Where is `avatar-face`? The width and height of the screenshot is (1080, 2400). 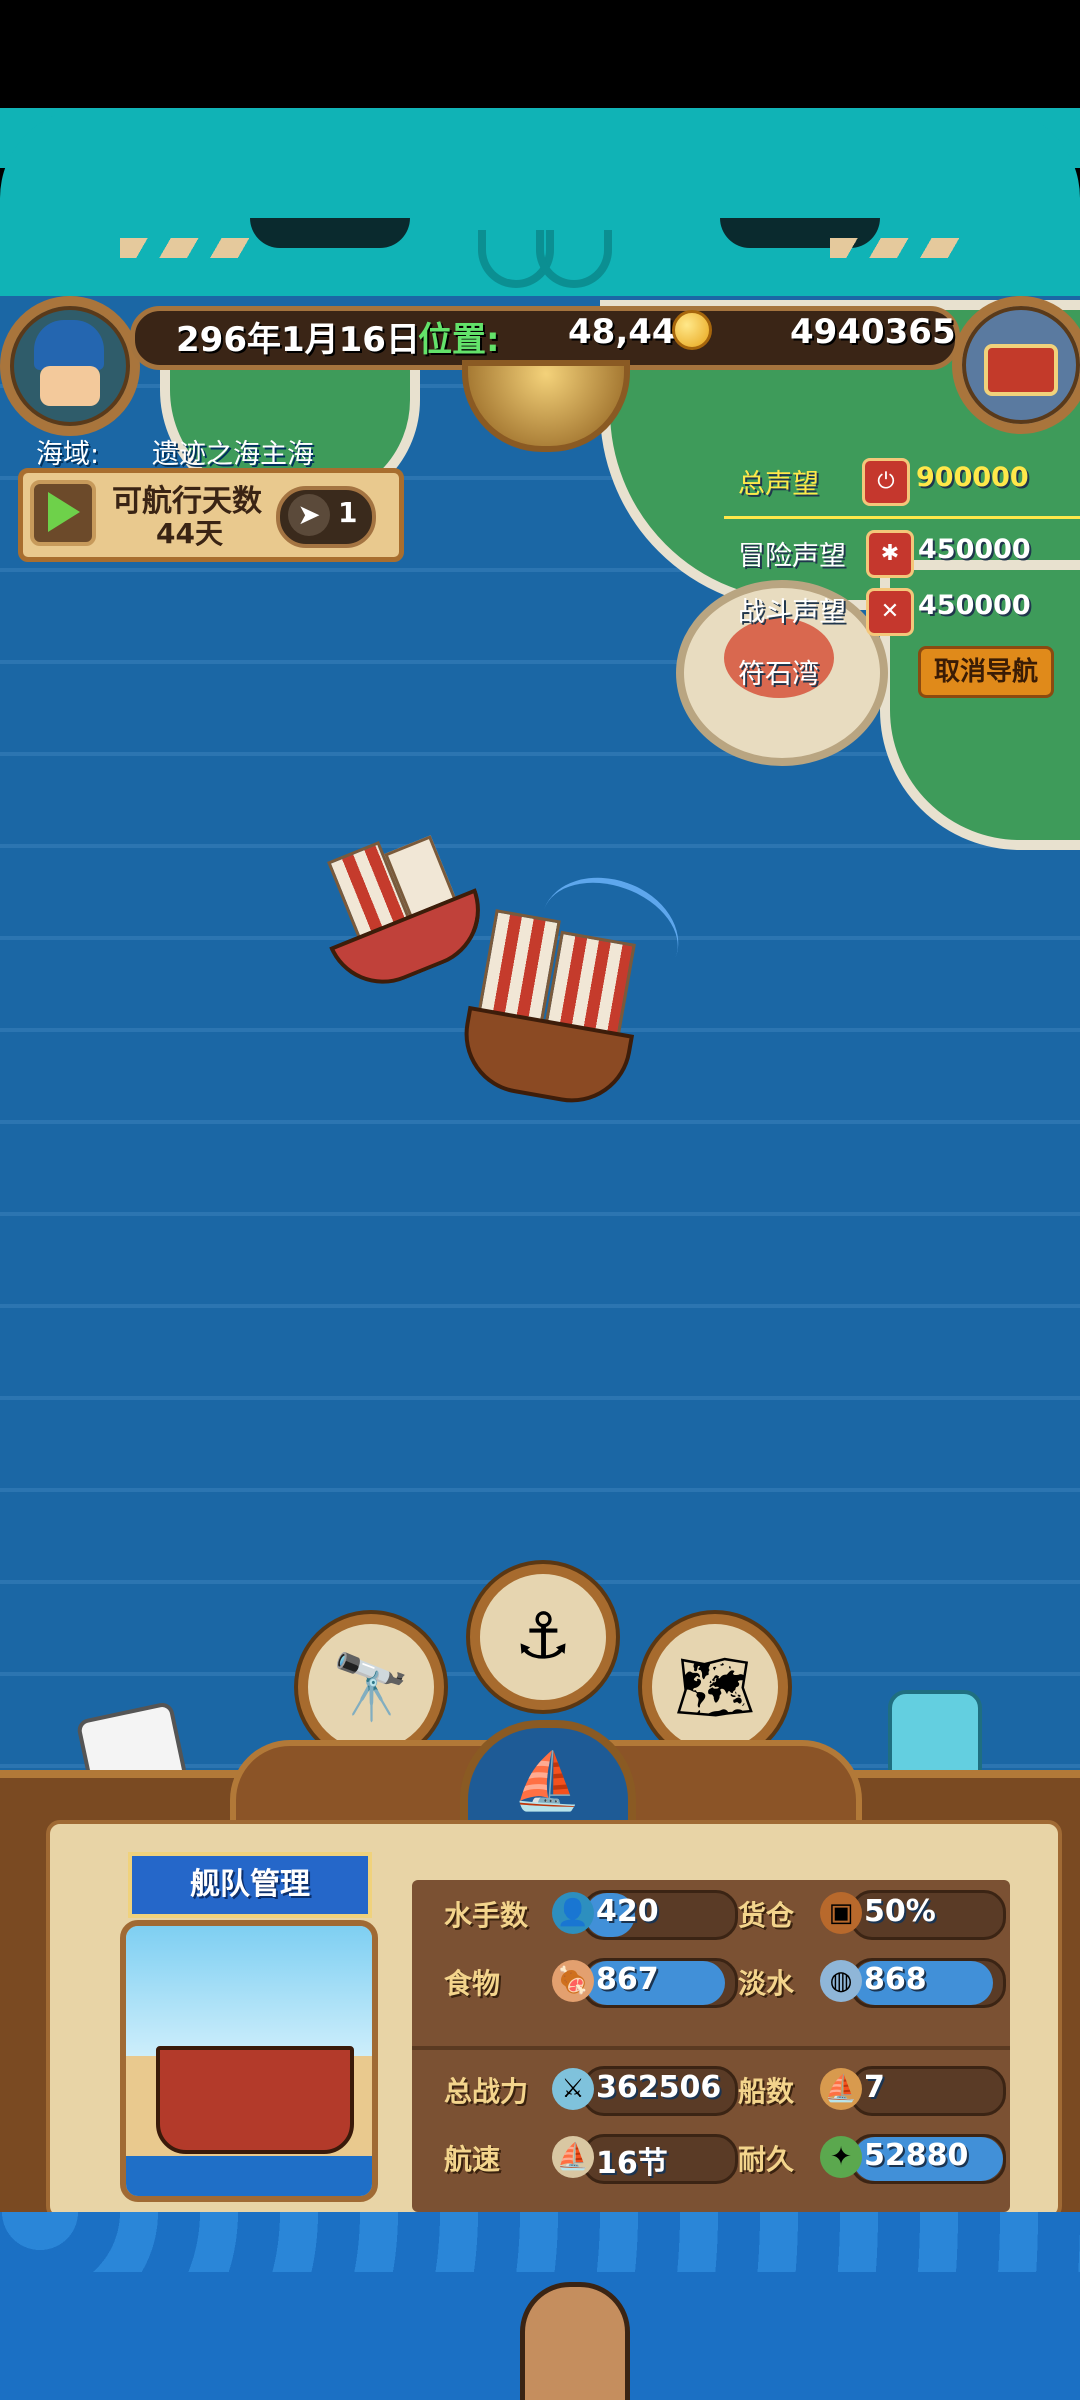
avatar-face is located at coordinates (70, 386).